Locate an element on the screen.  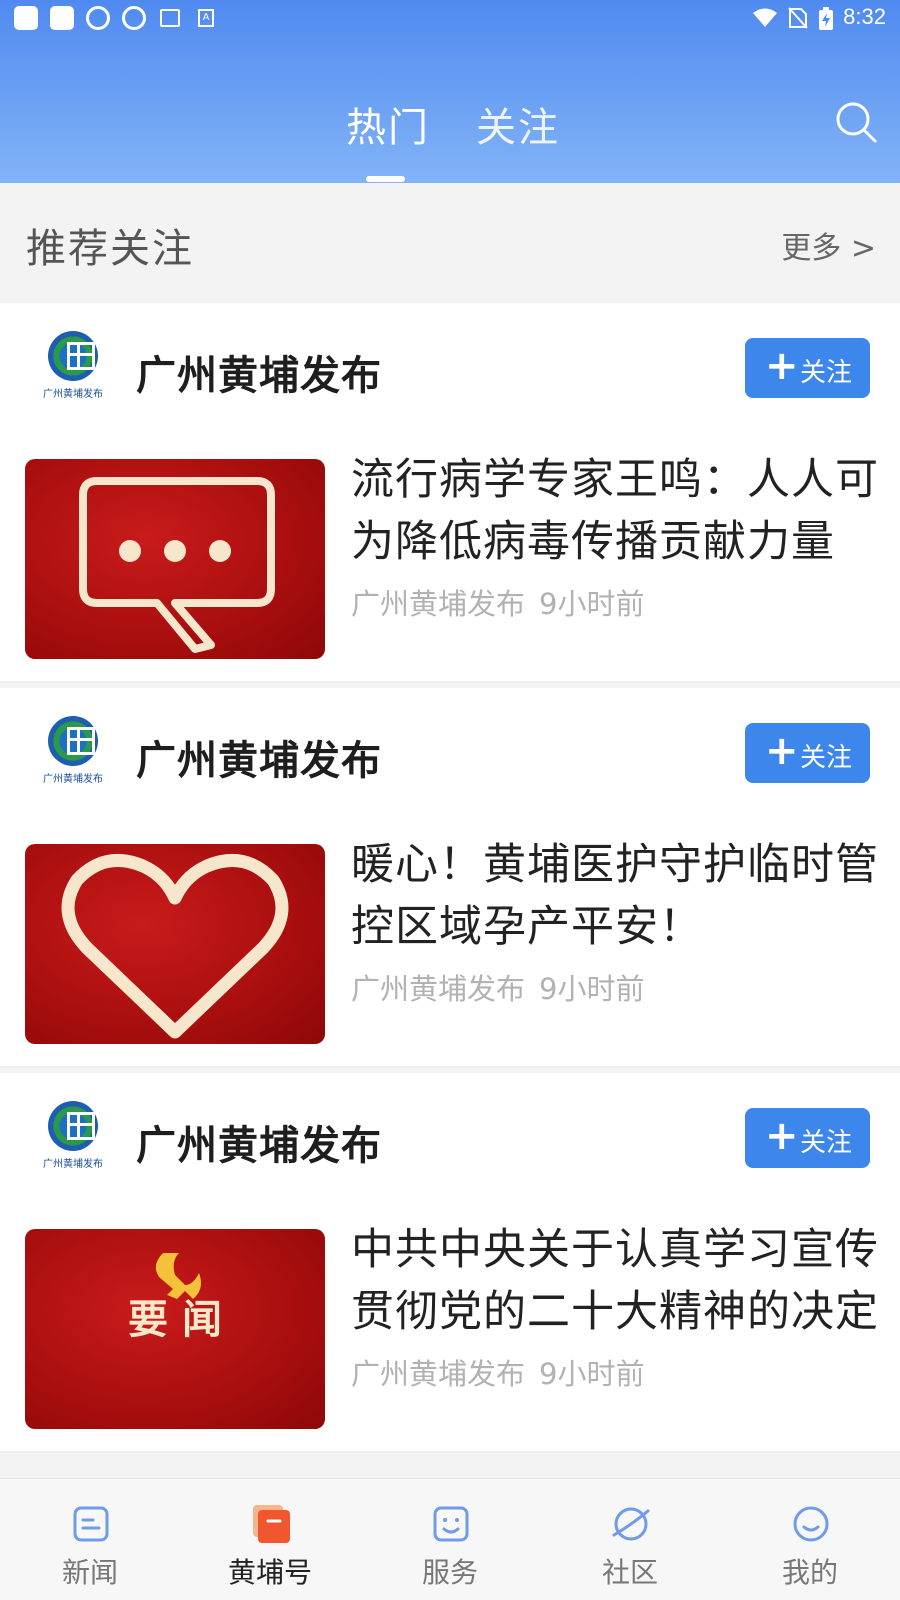
tab-follow: 关注 is located at coordinates (518, 124).